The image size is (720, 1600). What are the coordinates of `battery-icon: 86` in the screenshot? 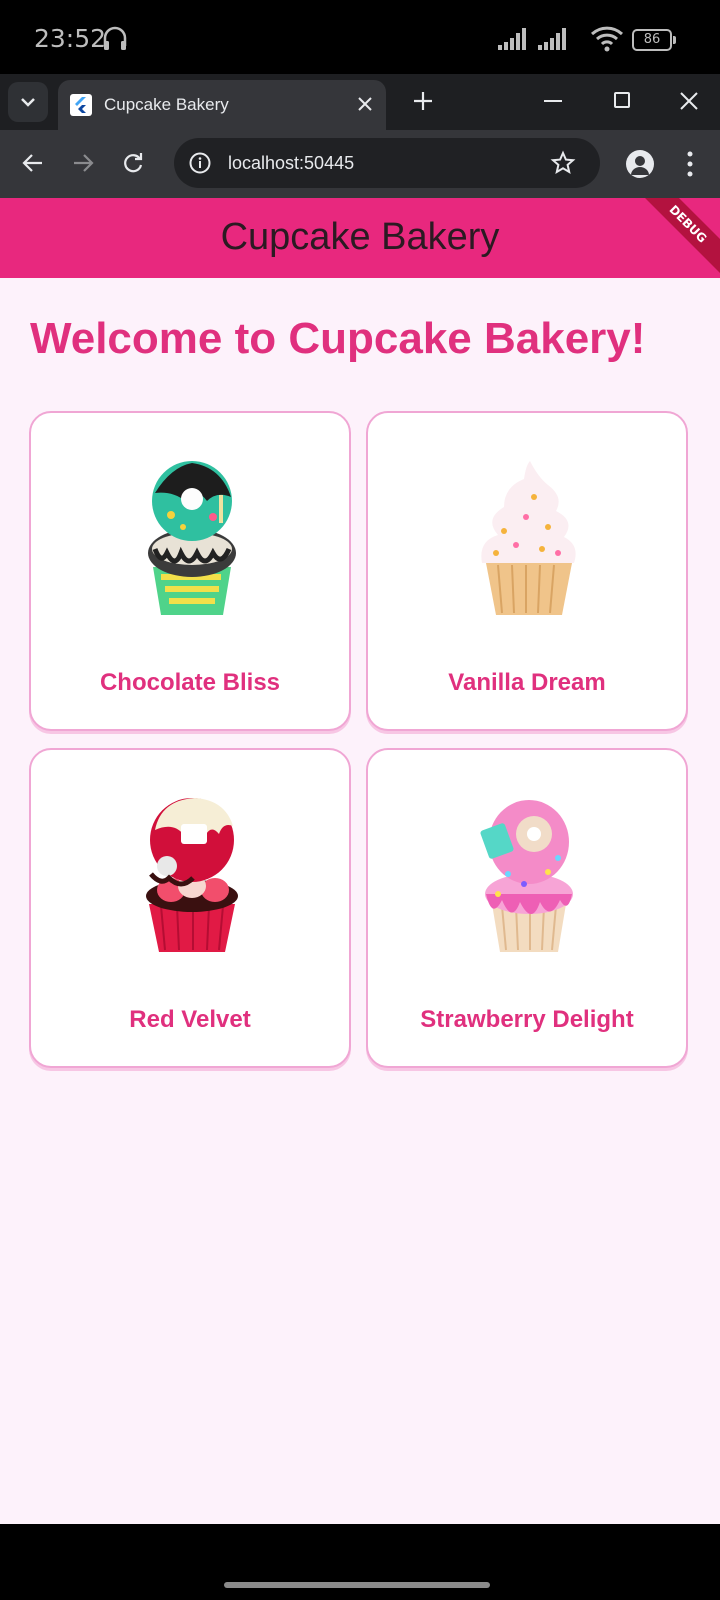 It's located at (654, 40).